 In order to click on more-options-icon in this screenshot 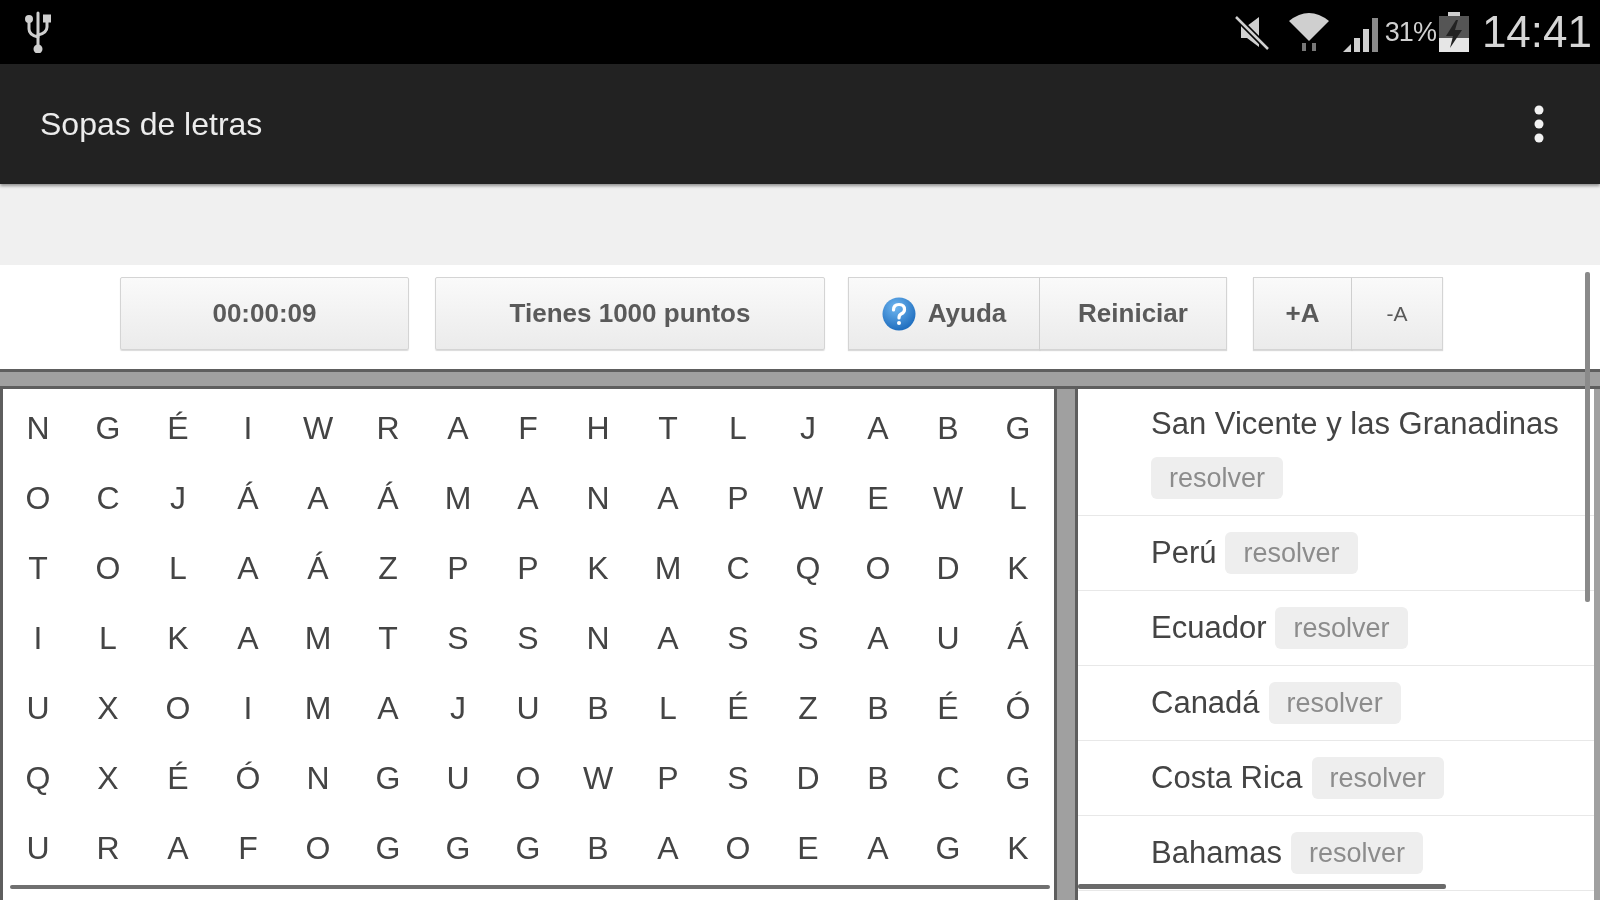, I will do `click(1539, 124)`.